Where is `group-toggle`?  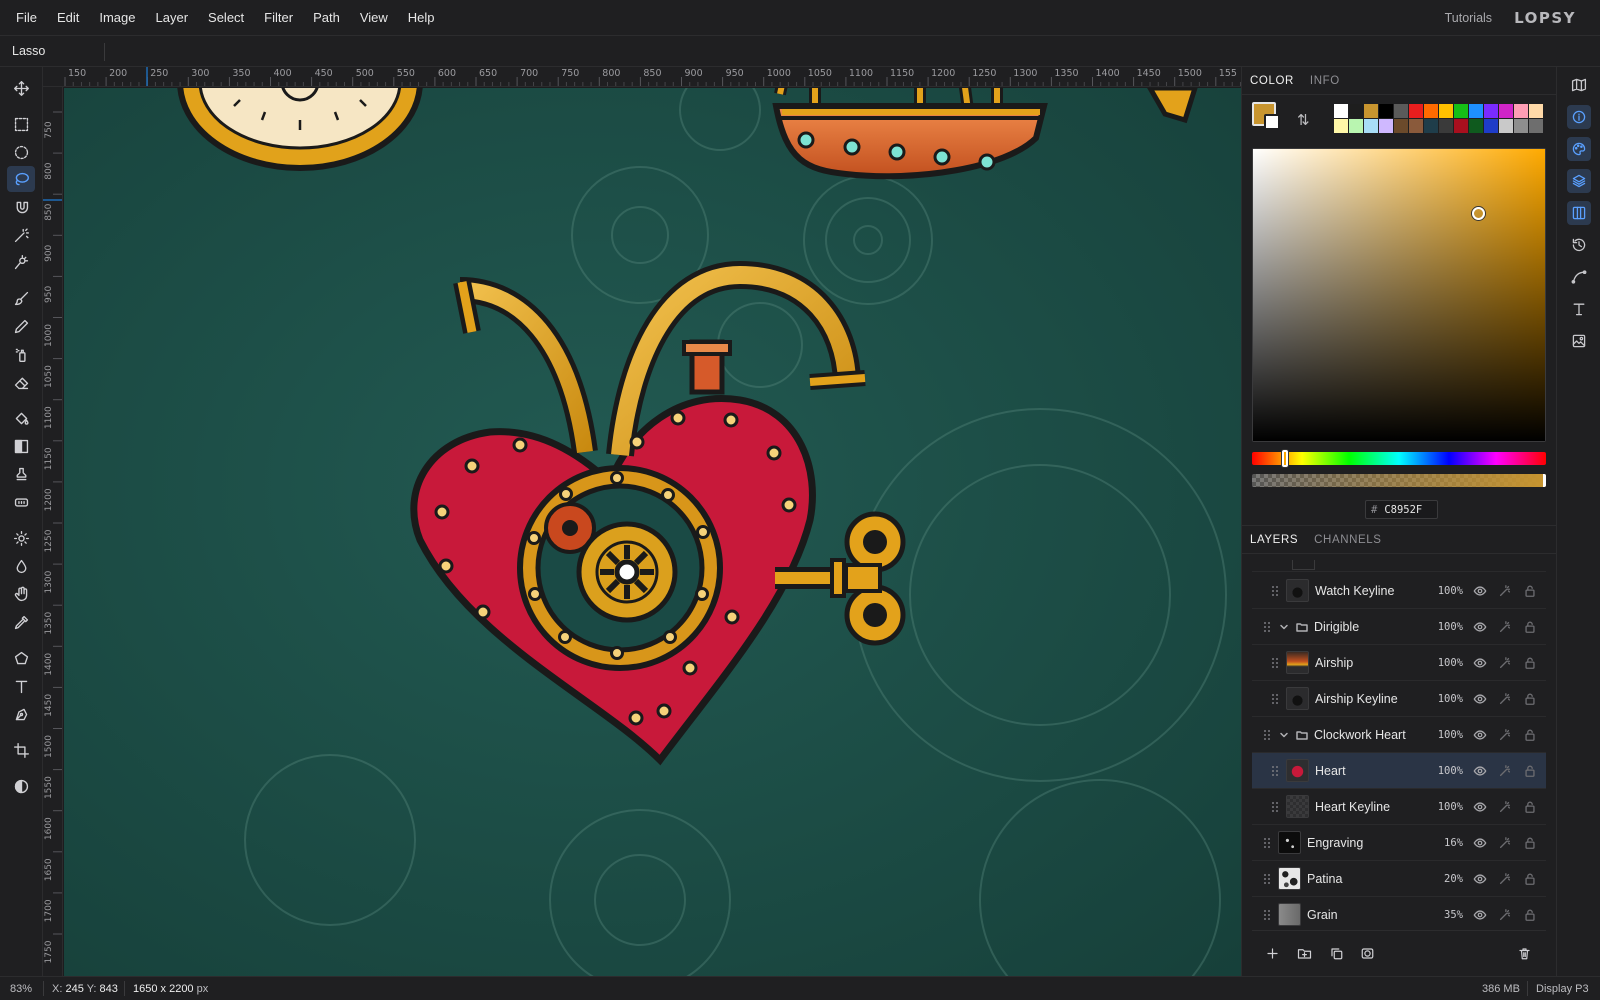
group-toggle is located at coordinates (1284, 627).